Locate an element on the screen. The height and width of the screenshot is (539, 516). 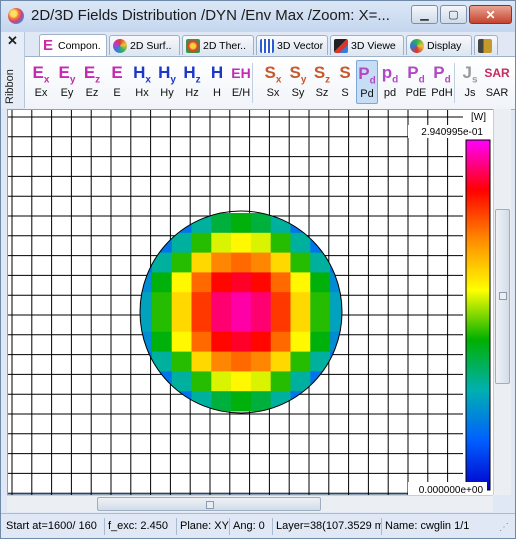
component-button-pde: Pd PdE is located at coordinates (416, 82).